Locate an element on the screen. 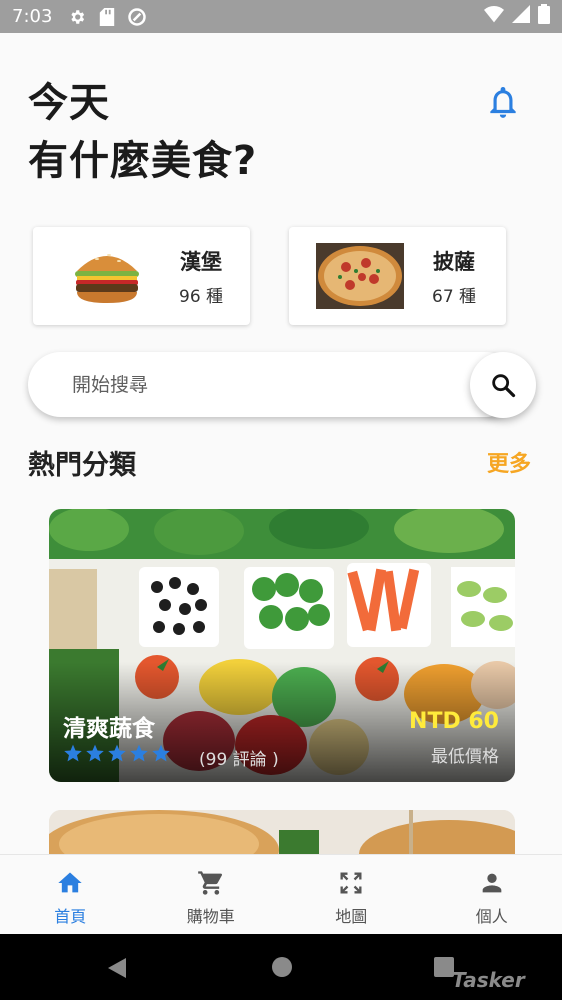  cart-icon is located at coordinates (209, 883).